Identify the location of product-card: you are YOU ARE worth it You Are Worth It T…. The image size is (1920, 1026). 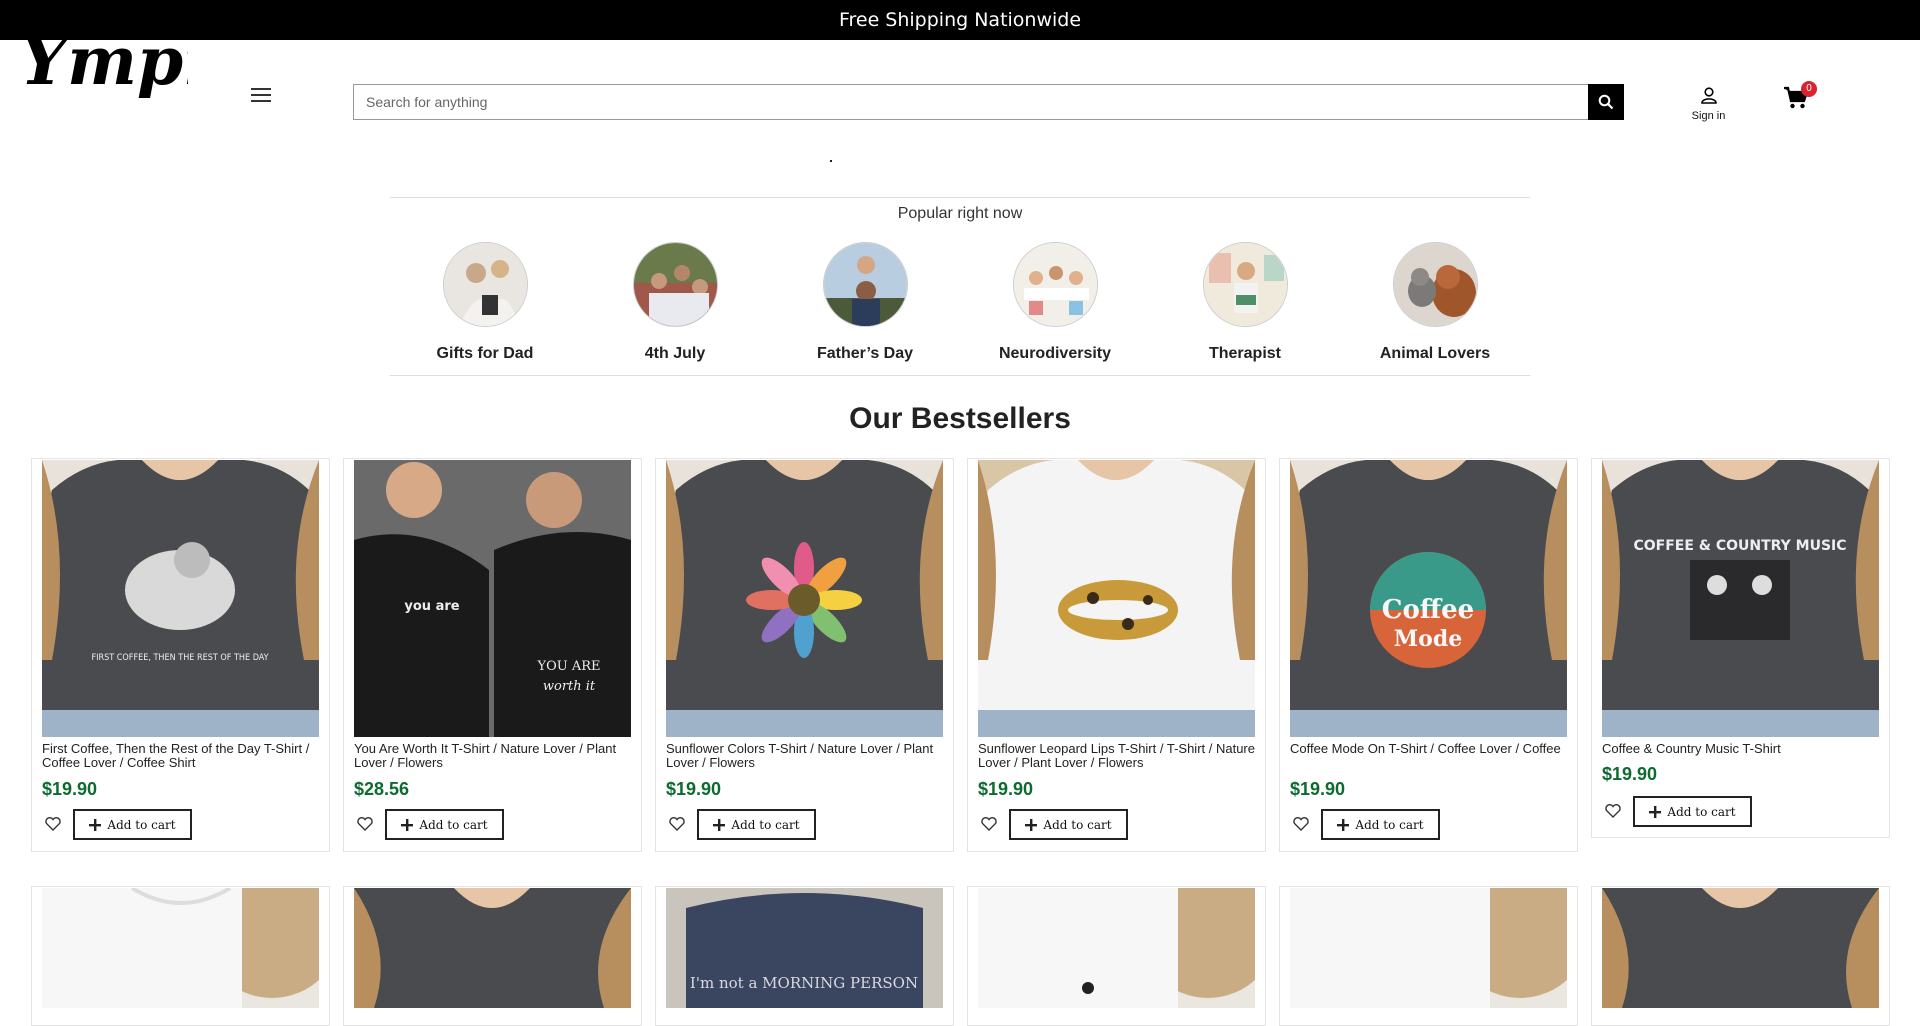
(492, 655).